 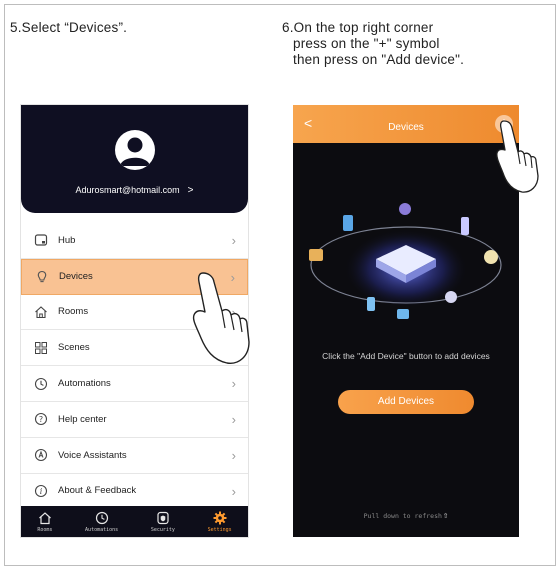 I want to click on gear-icon, so click(x=220, y=518).